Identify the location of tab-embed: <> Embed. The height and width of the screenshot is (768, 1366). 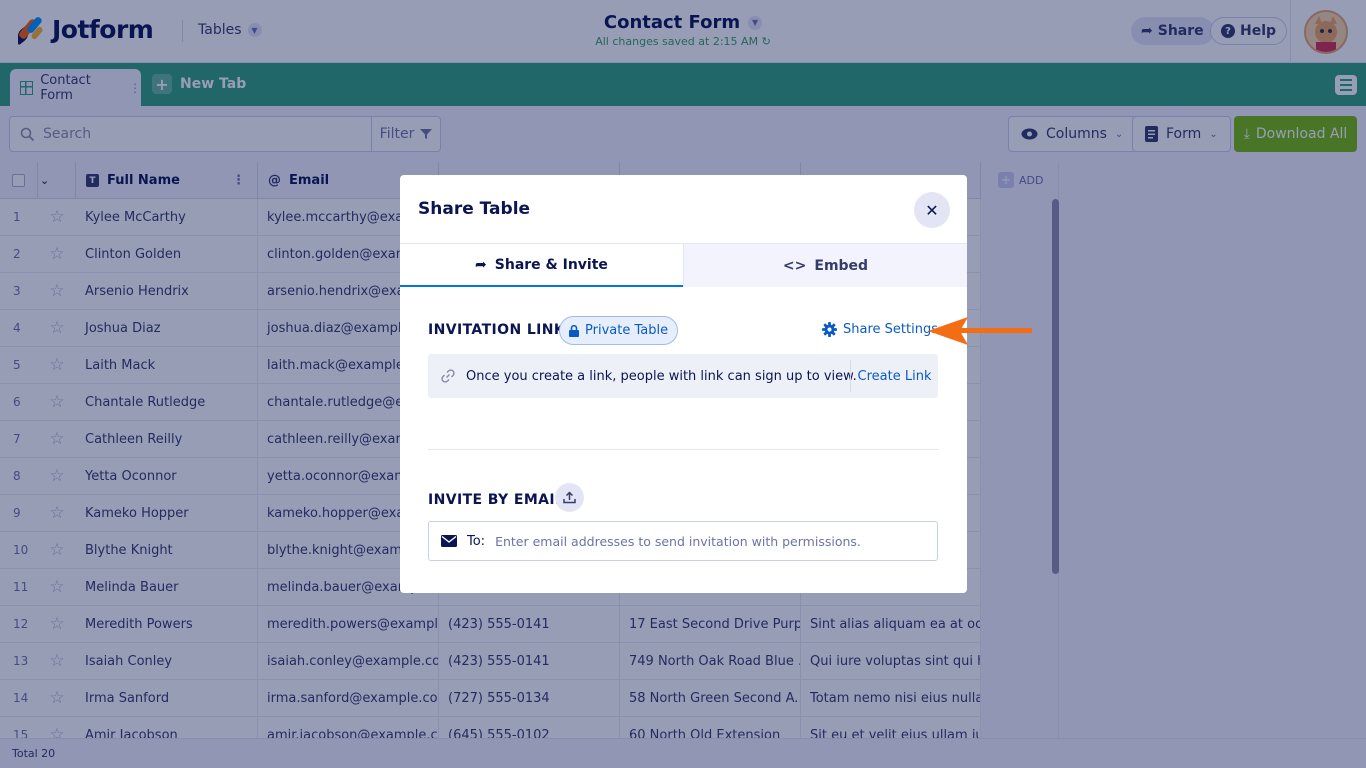
(825, 265).